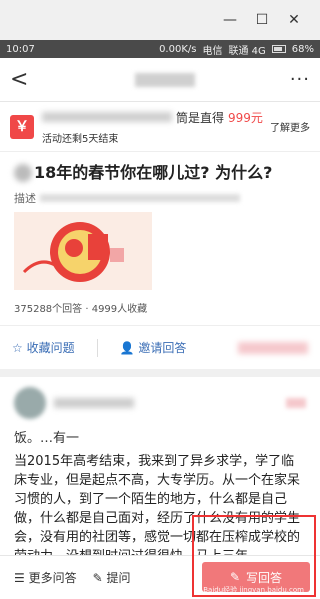 This screenshot has height=599, width=320. I want to click on page-title, so click(165, 80).